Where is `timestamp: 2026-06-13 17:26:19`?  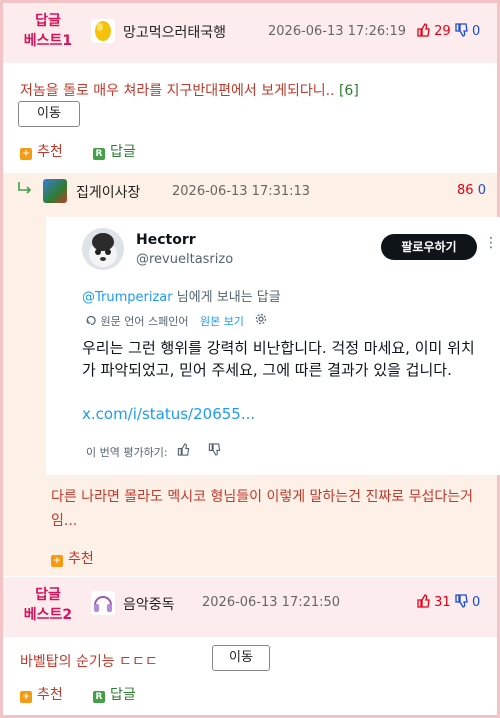 timestamp: 2026-06-13 17:26:19 is located at coordinates (337, 31).